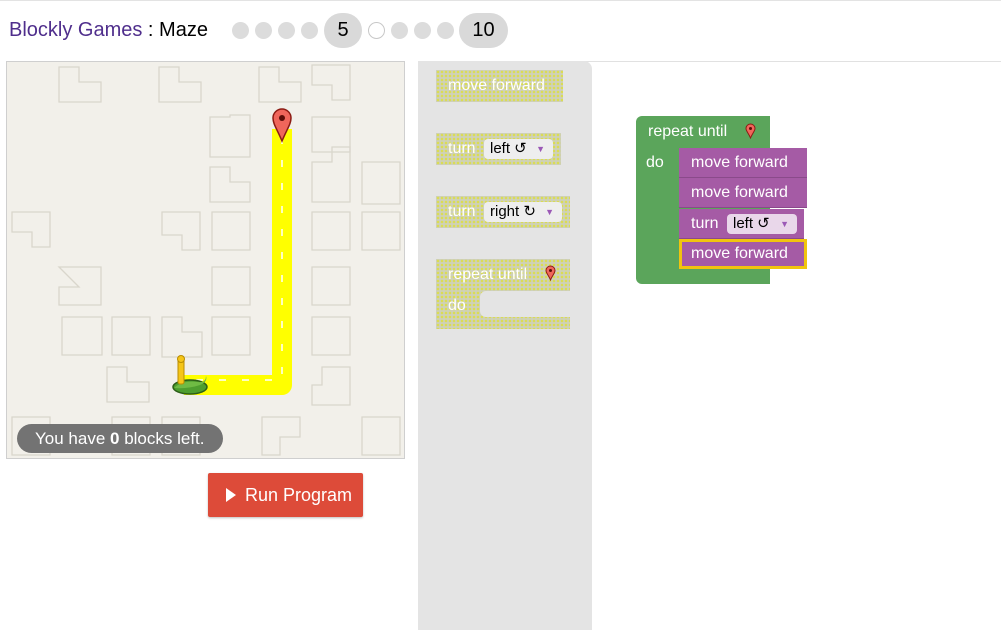 The height and width of the screenshot is (630, 1001). What do you see at coordinates (705, 223) in the screenshot?
I see `block-label: turn` at bounding box center [705, 223].